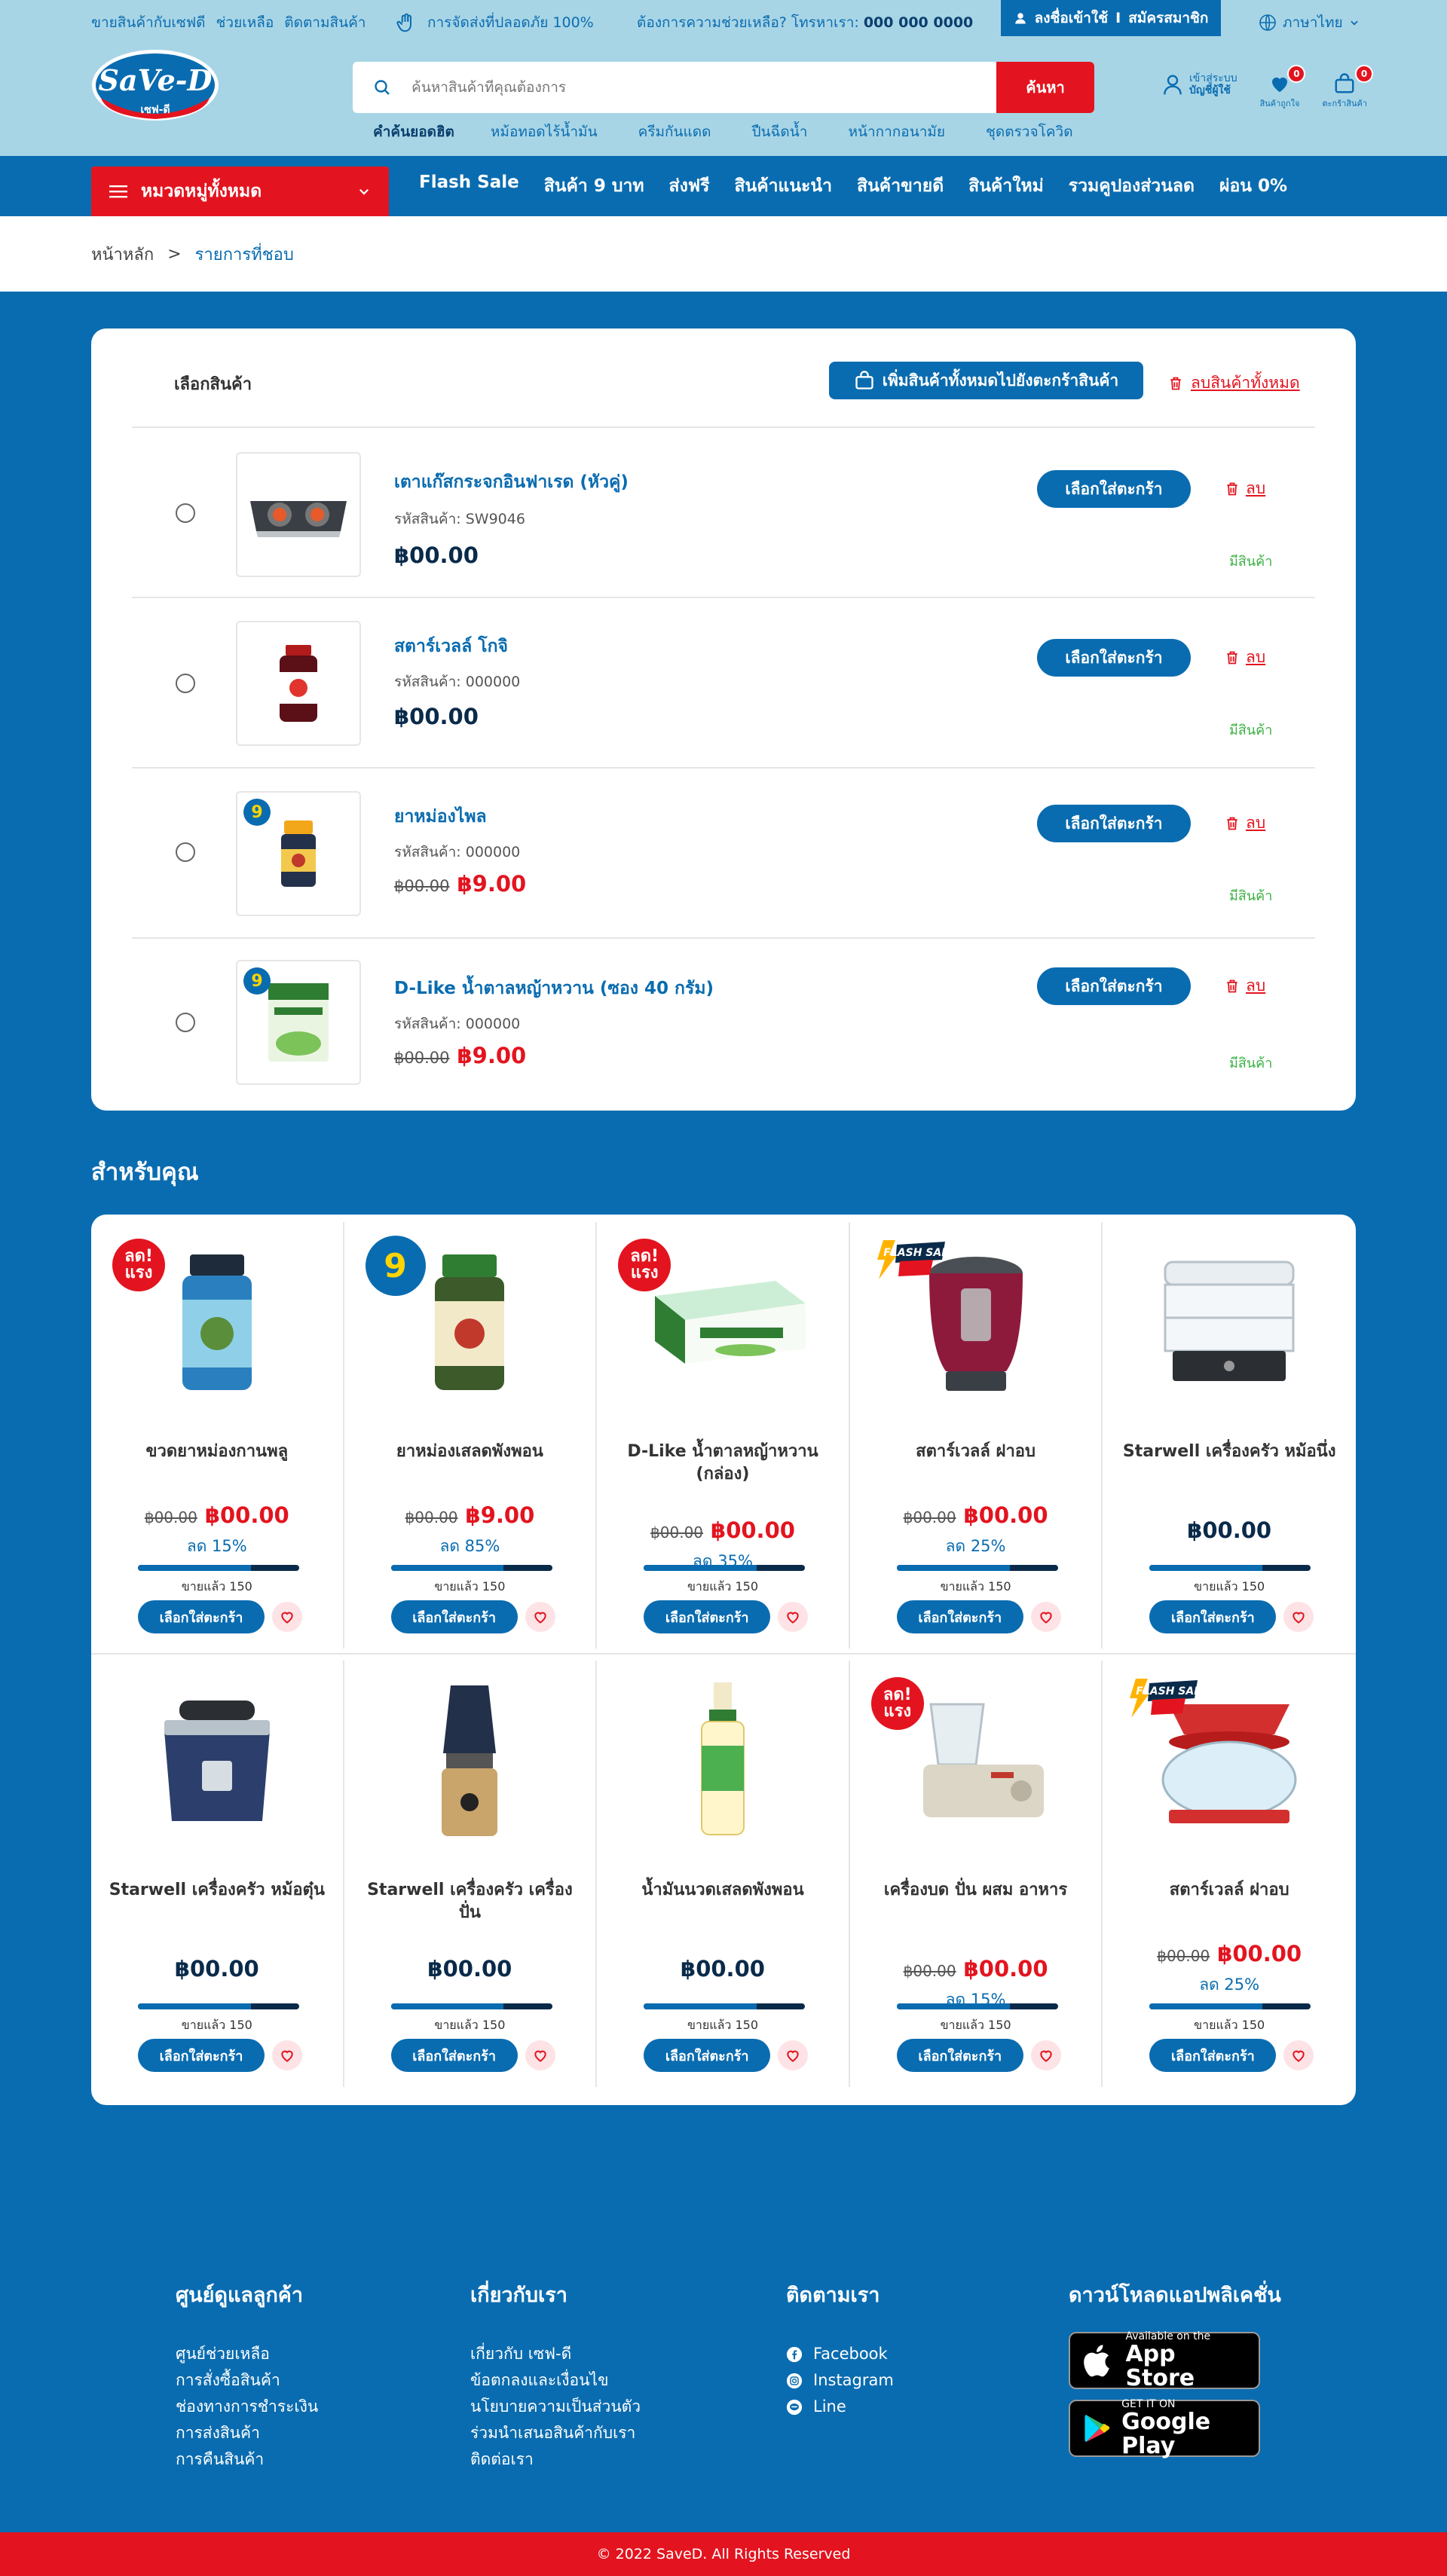 This screenshot has height=2576, width=1447. Describe the element at coordinates (240, 191) in the screenshot. I see `all-categories-button: หมวดหมู่ทั้งหมด` at that location.